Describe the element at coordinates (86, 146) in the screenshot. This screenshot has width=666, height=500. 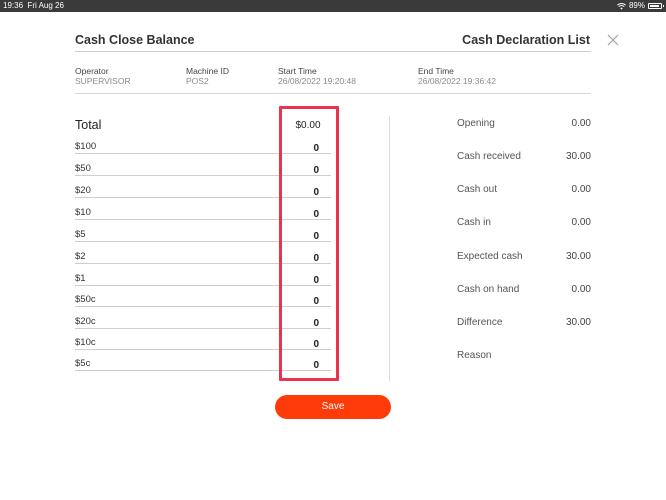
I see `denom-label: $100` at that location.